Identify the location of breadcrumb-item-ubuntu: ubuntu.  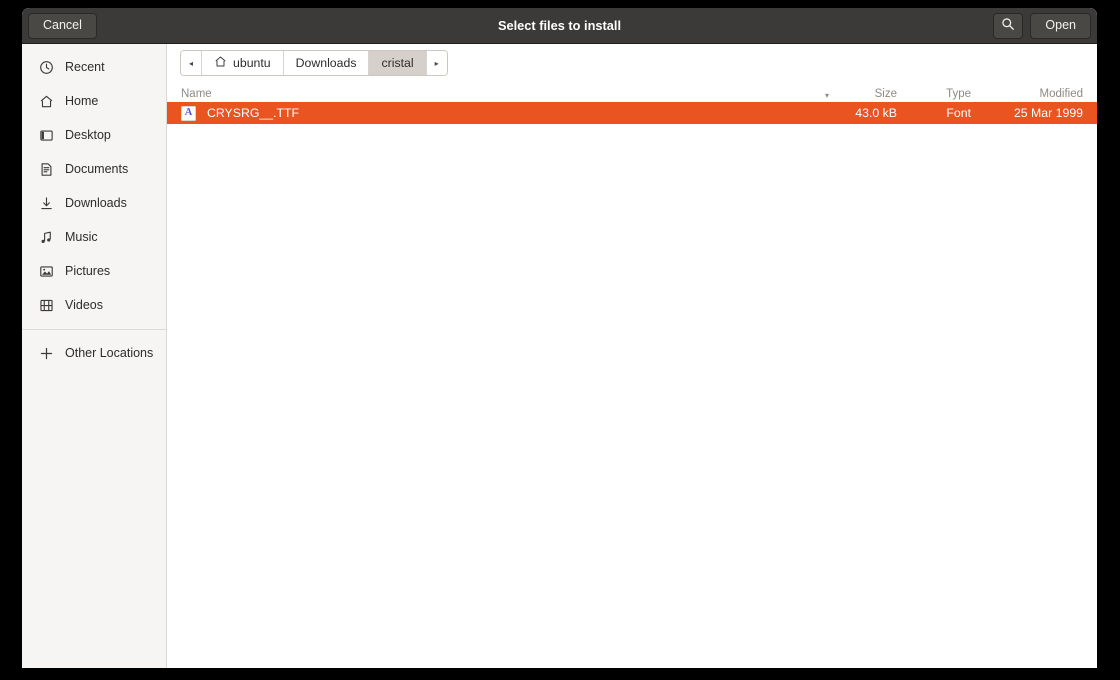
(243, 63).